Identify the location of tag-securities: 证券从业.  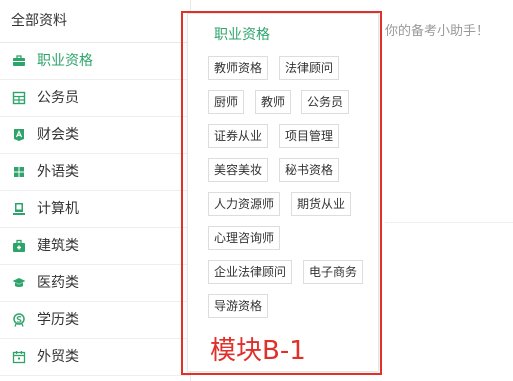
(238, 136).